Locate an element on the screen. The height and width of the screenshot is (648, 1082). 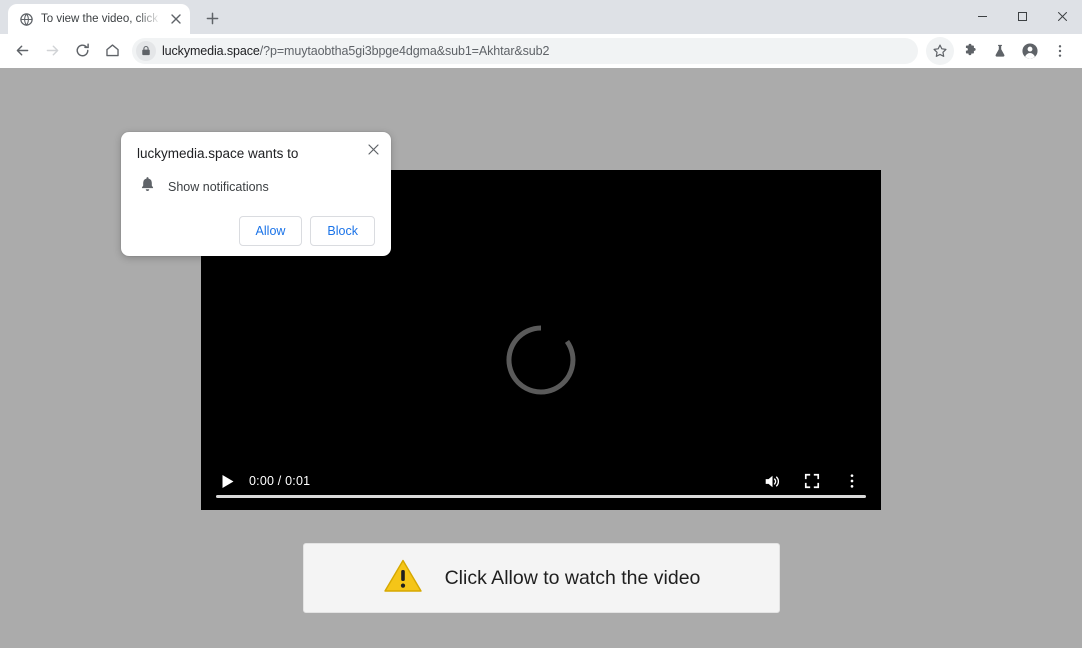
block-button: Block is located at coordinates (342, 231).